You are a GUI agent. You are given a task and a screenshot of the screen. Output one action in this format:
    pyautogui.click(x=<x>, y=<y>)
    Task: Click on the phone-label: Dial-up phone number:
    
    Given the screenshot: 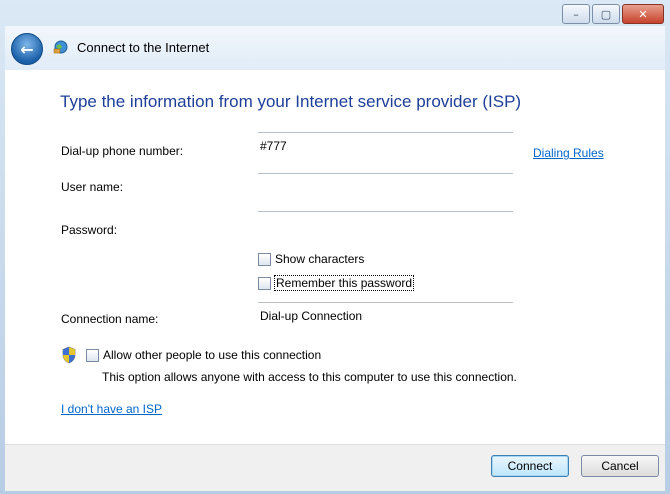 What is the action you would take?
    pyautogui.click(x=122, y=151)
    